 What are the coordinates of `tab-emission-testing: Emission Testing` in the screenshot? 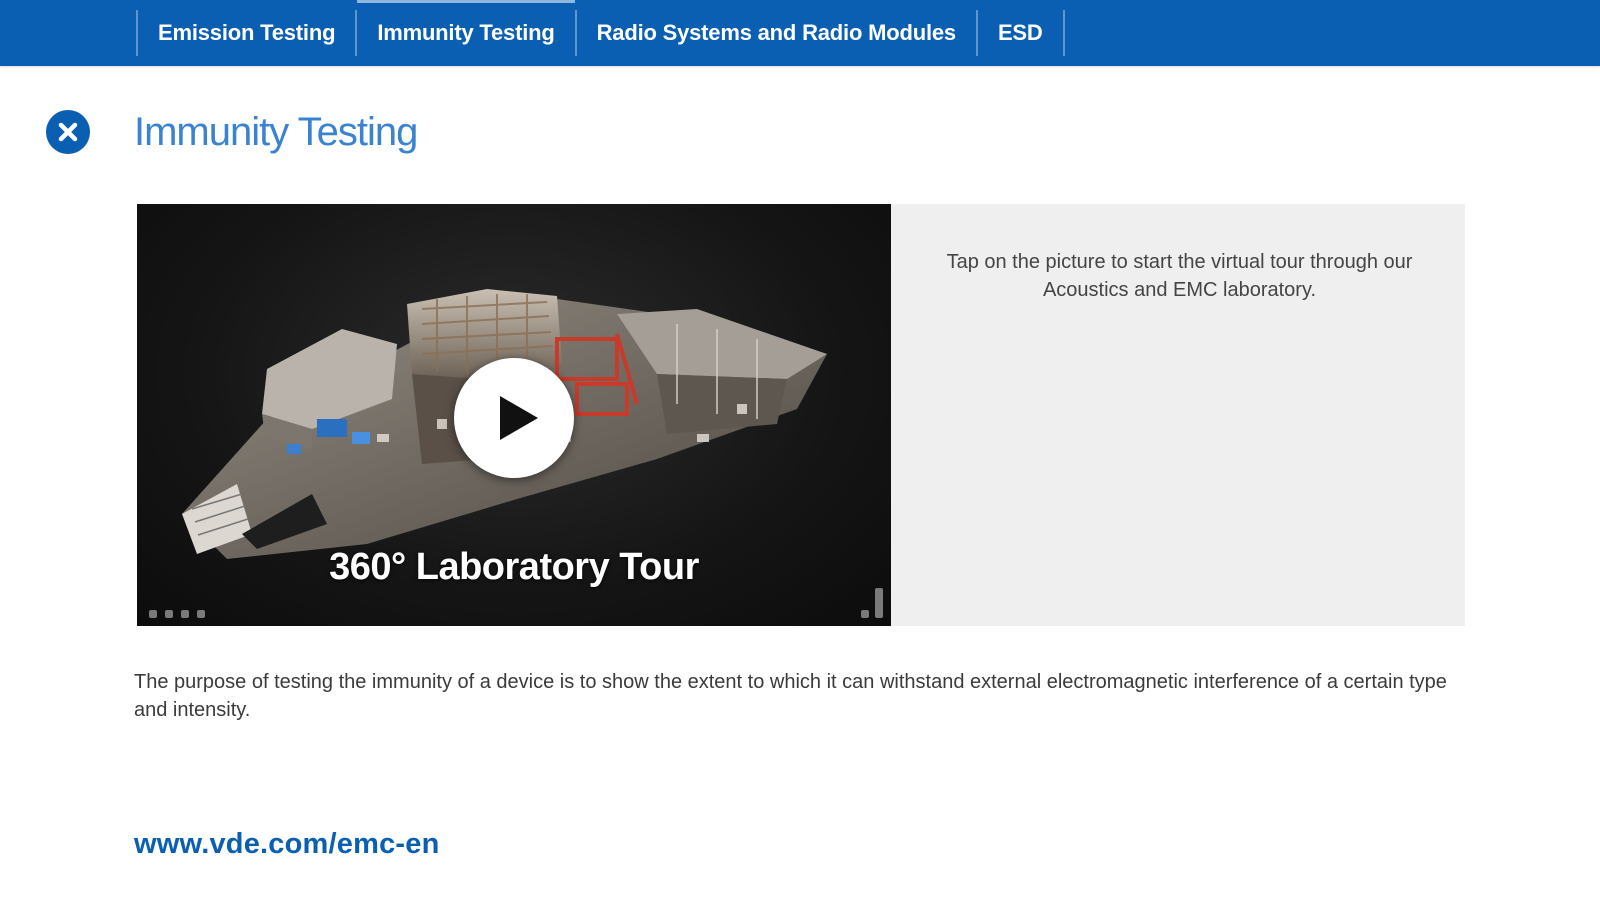 It's located at (247, 33).